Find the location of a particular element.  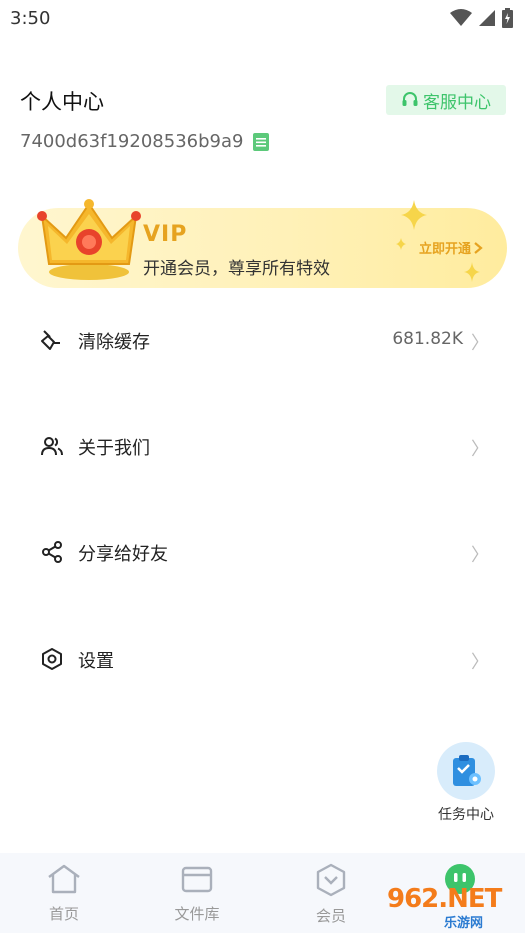

users-icon is located at coordinates (52, 446).